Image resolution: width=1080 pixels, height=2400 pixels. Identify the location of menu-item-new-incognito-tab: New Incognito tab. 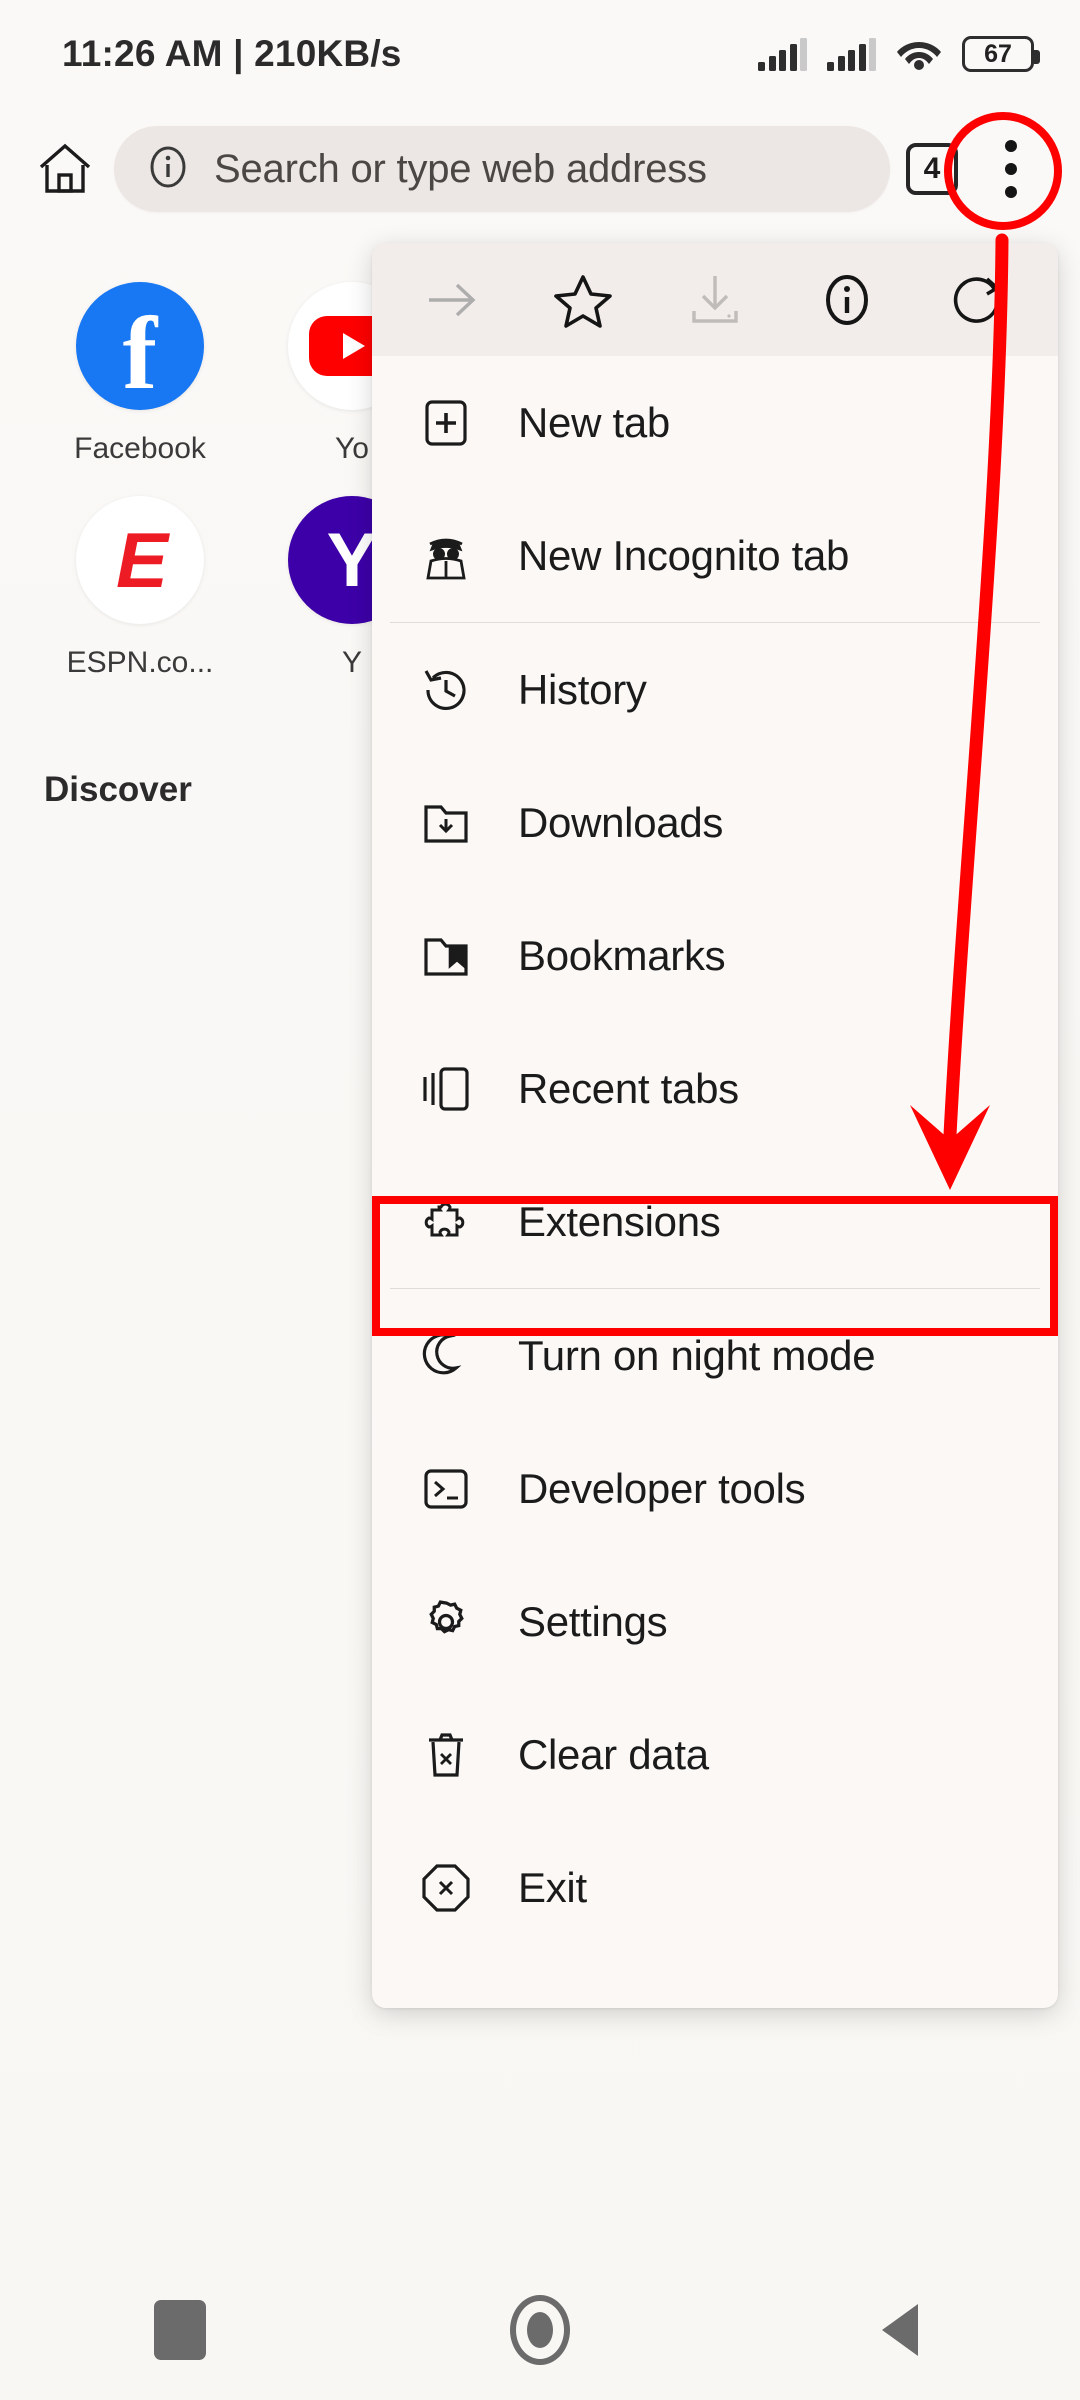
(715, 555).